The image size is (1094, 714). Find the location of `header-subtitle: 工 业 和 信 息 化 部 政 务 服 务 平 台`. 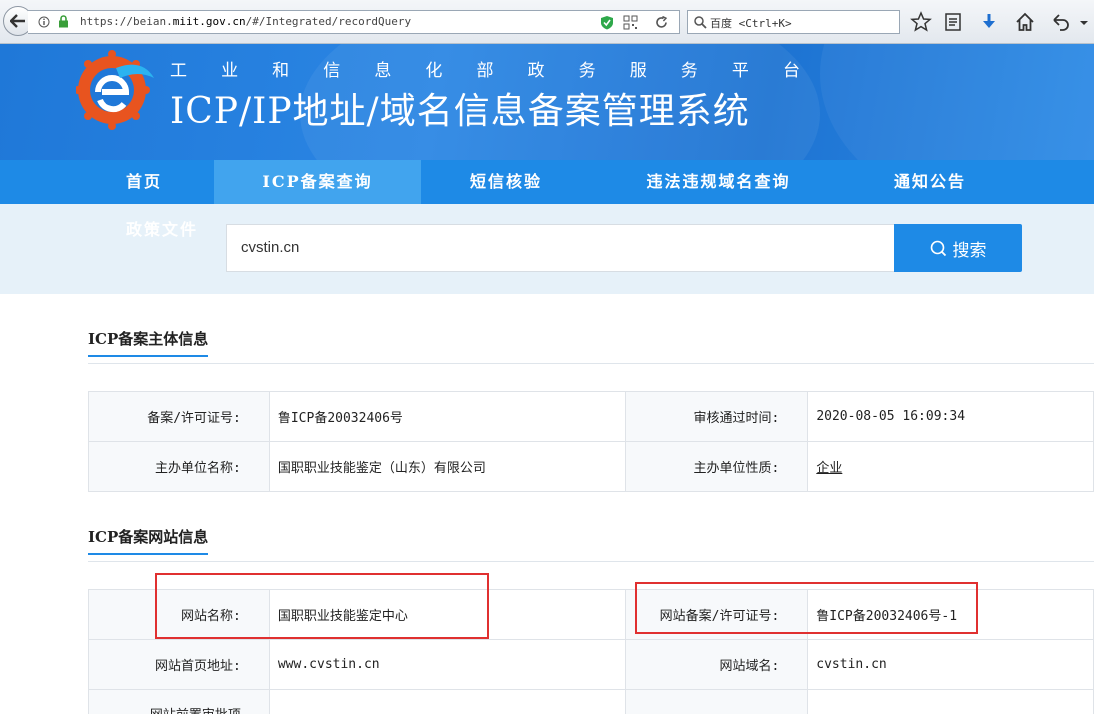

header-subtitle: 工 业 和 信 息 化 部 政 务 服 务 平 台 is located at coordinates (485, 71).